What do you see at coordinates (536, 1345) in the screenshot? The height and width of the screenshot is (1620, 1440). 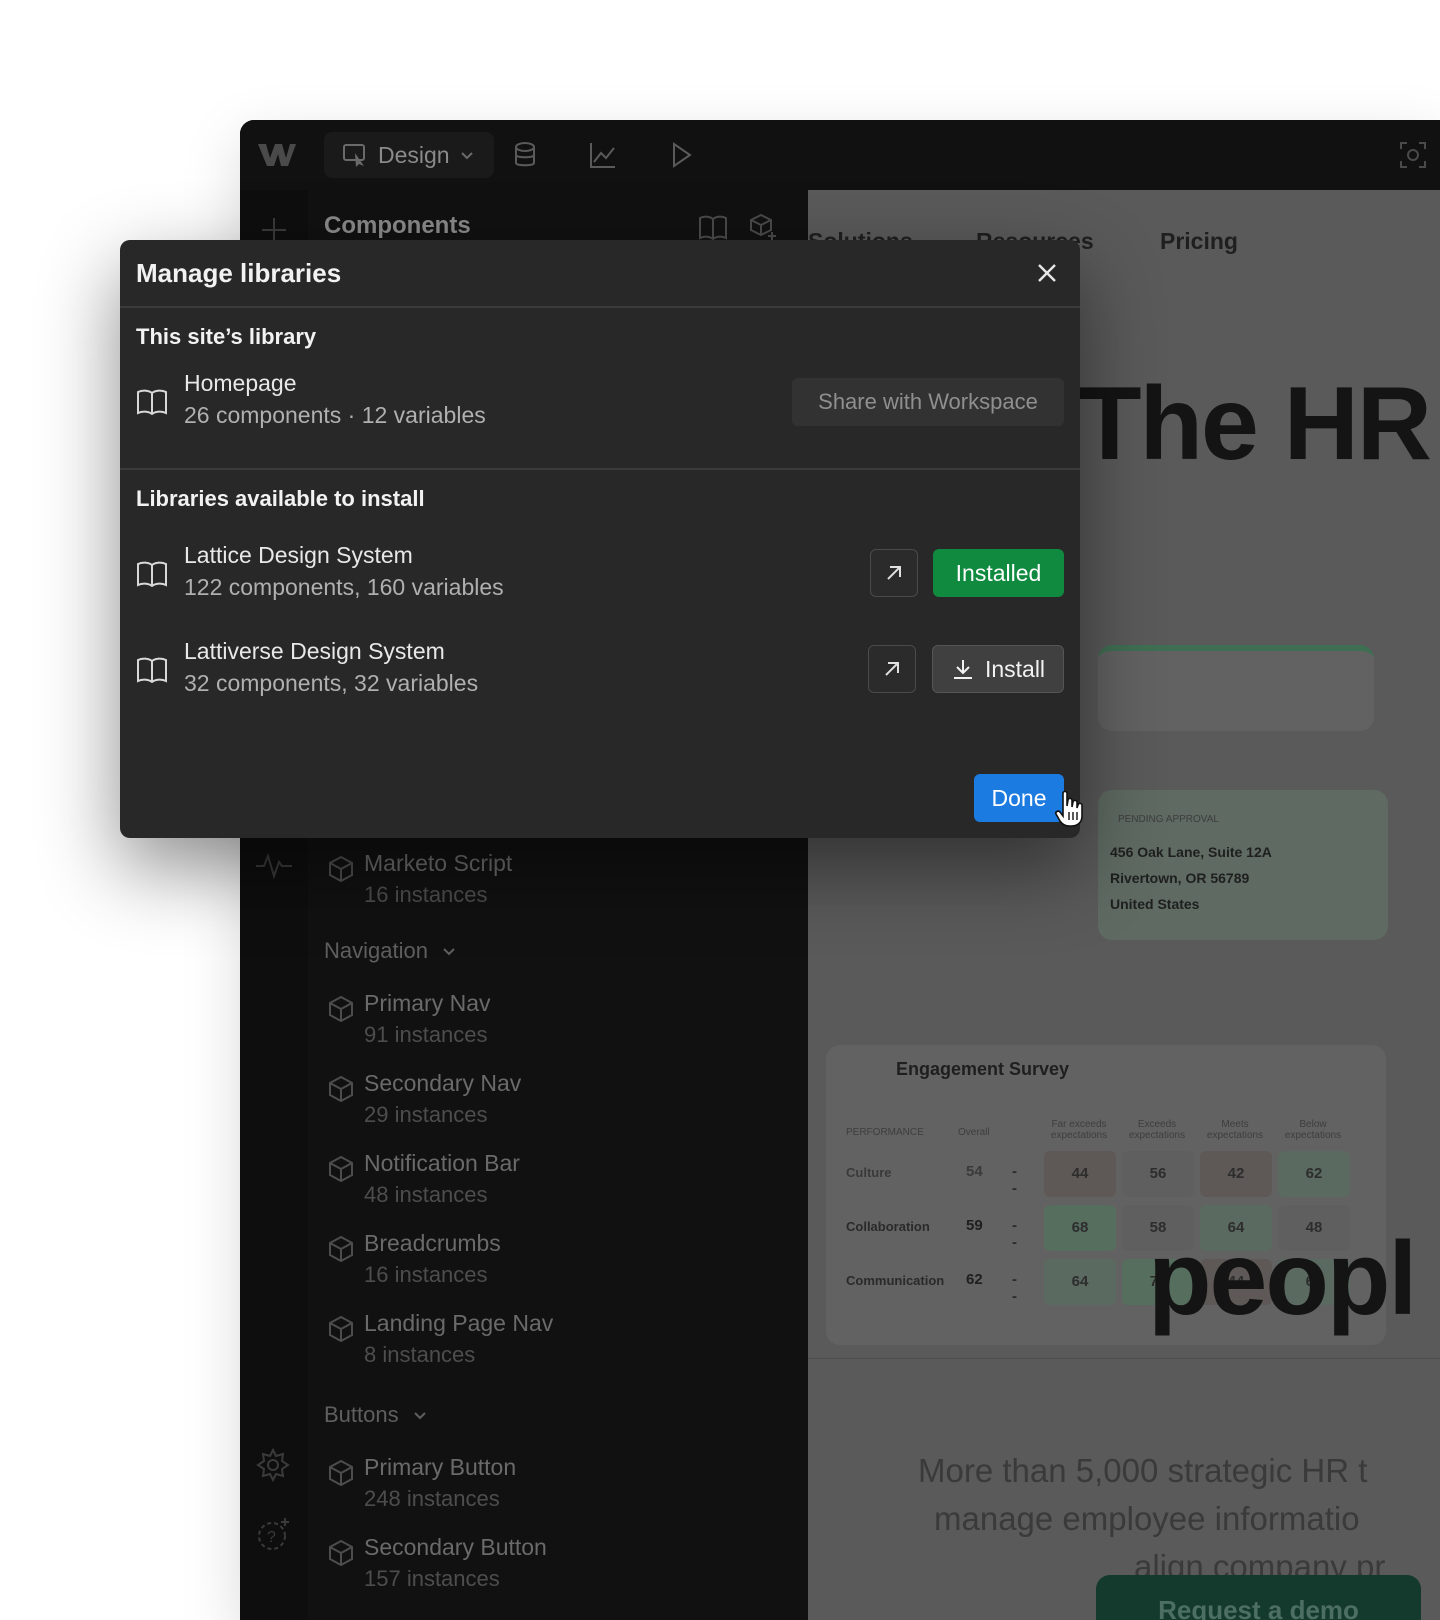 I see `component-item: Landing Page Nav 8 instances` at bounding box center [536, 1345].